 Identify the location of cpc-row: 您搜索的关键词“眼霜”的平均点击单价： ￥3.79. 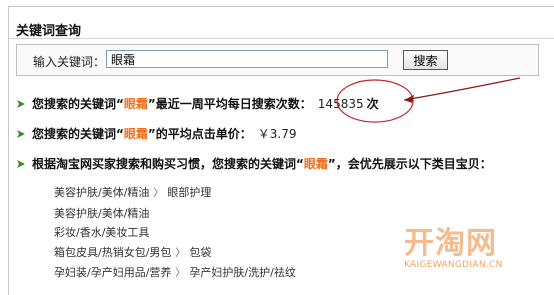
(156, 133).